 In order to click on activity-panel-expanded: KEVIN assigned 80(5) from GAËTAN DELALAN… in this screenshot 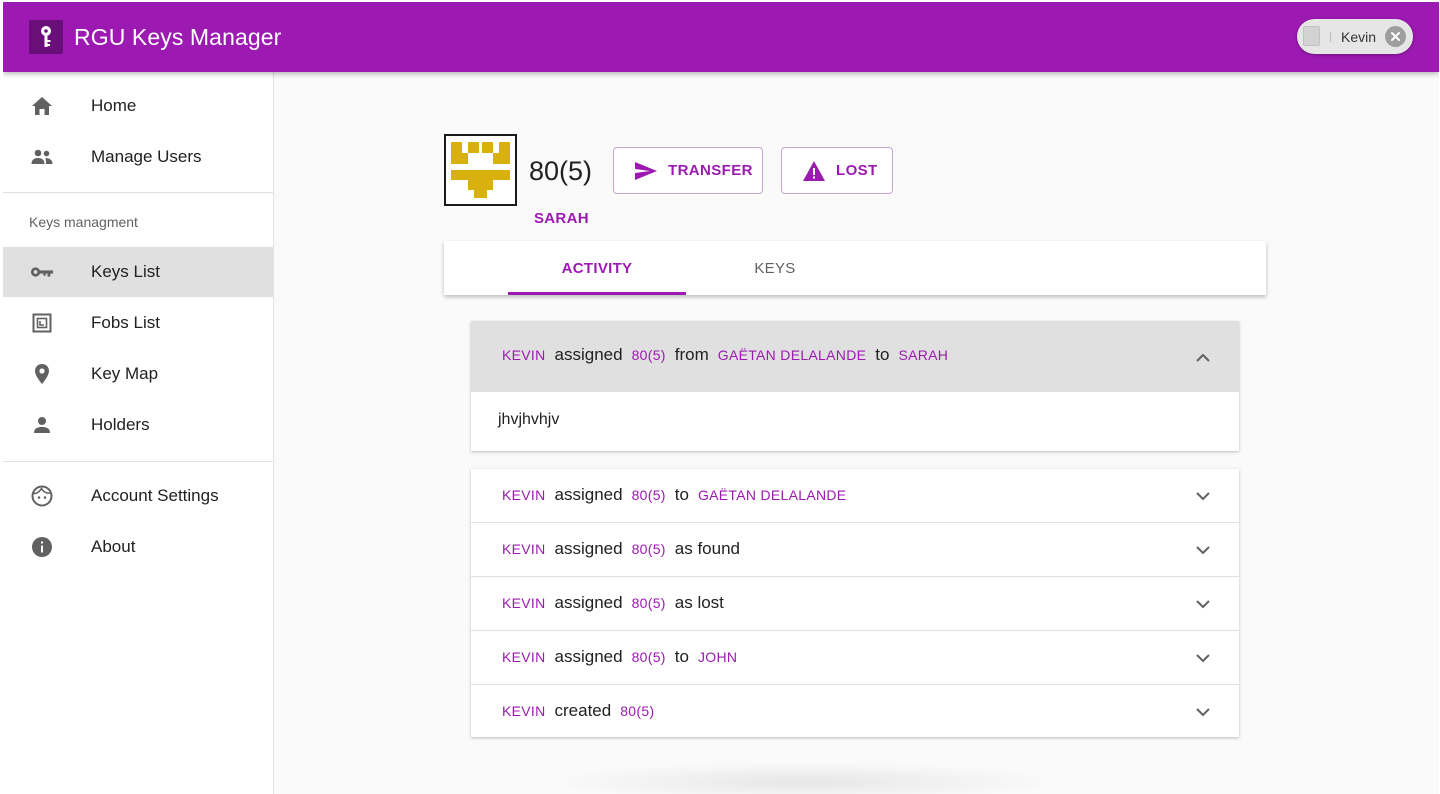, I will do `click(855, 386)`.